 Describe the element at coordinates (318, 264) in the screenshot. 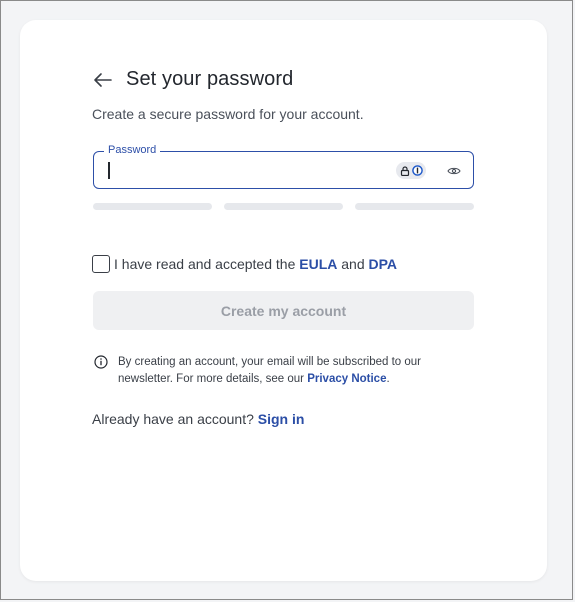

I see `eula-link: EULA` at that location.